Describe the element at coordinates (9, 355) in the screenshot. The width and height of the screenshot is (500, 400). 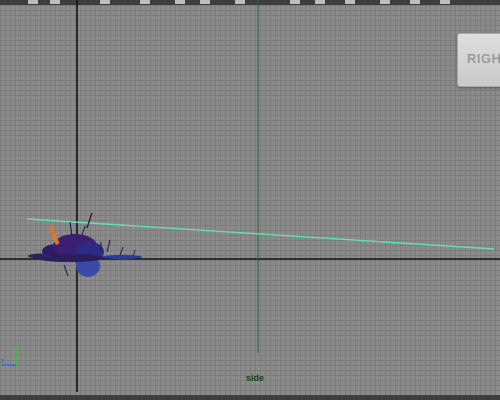
I see `yz-axis-gizmo-icon: y z` at that location.